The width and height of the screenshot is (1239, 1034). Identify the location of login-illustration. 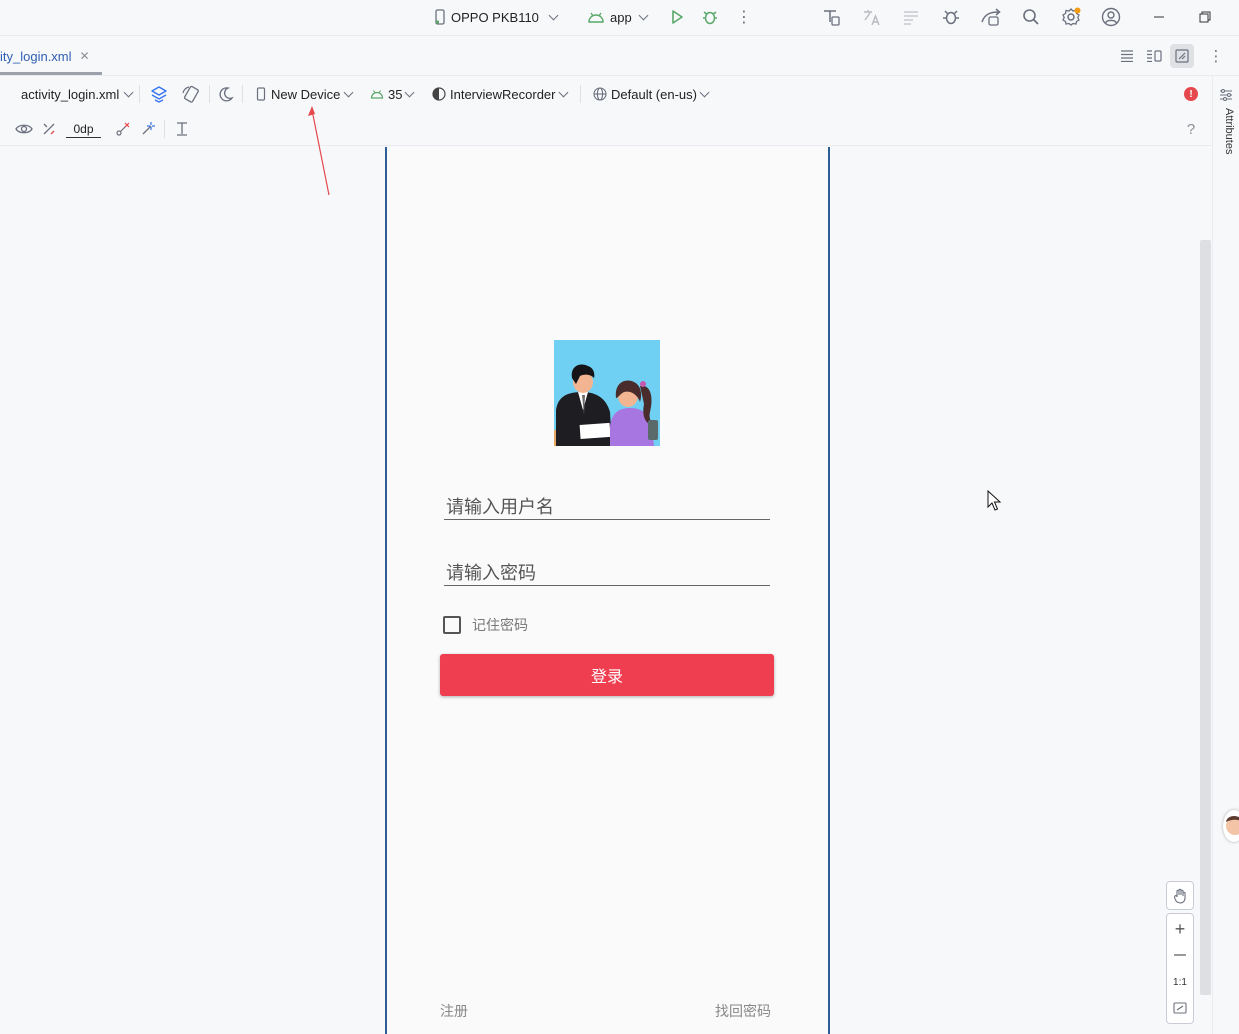
(607, 393).